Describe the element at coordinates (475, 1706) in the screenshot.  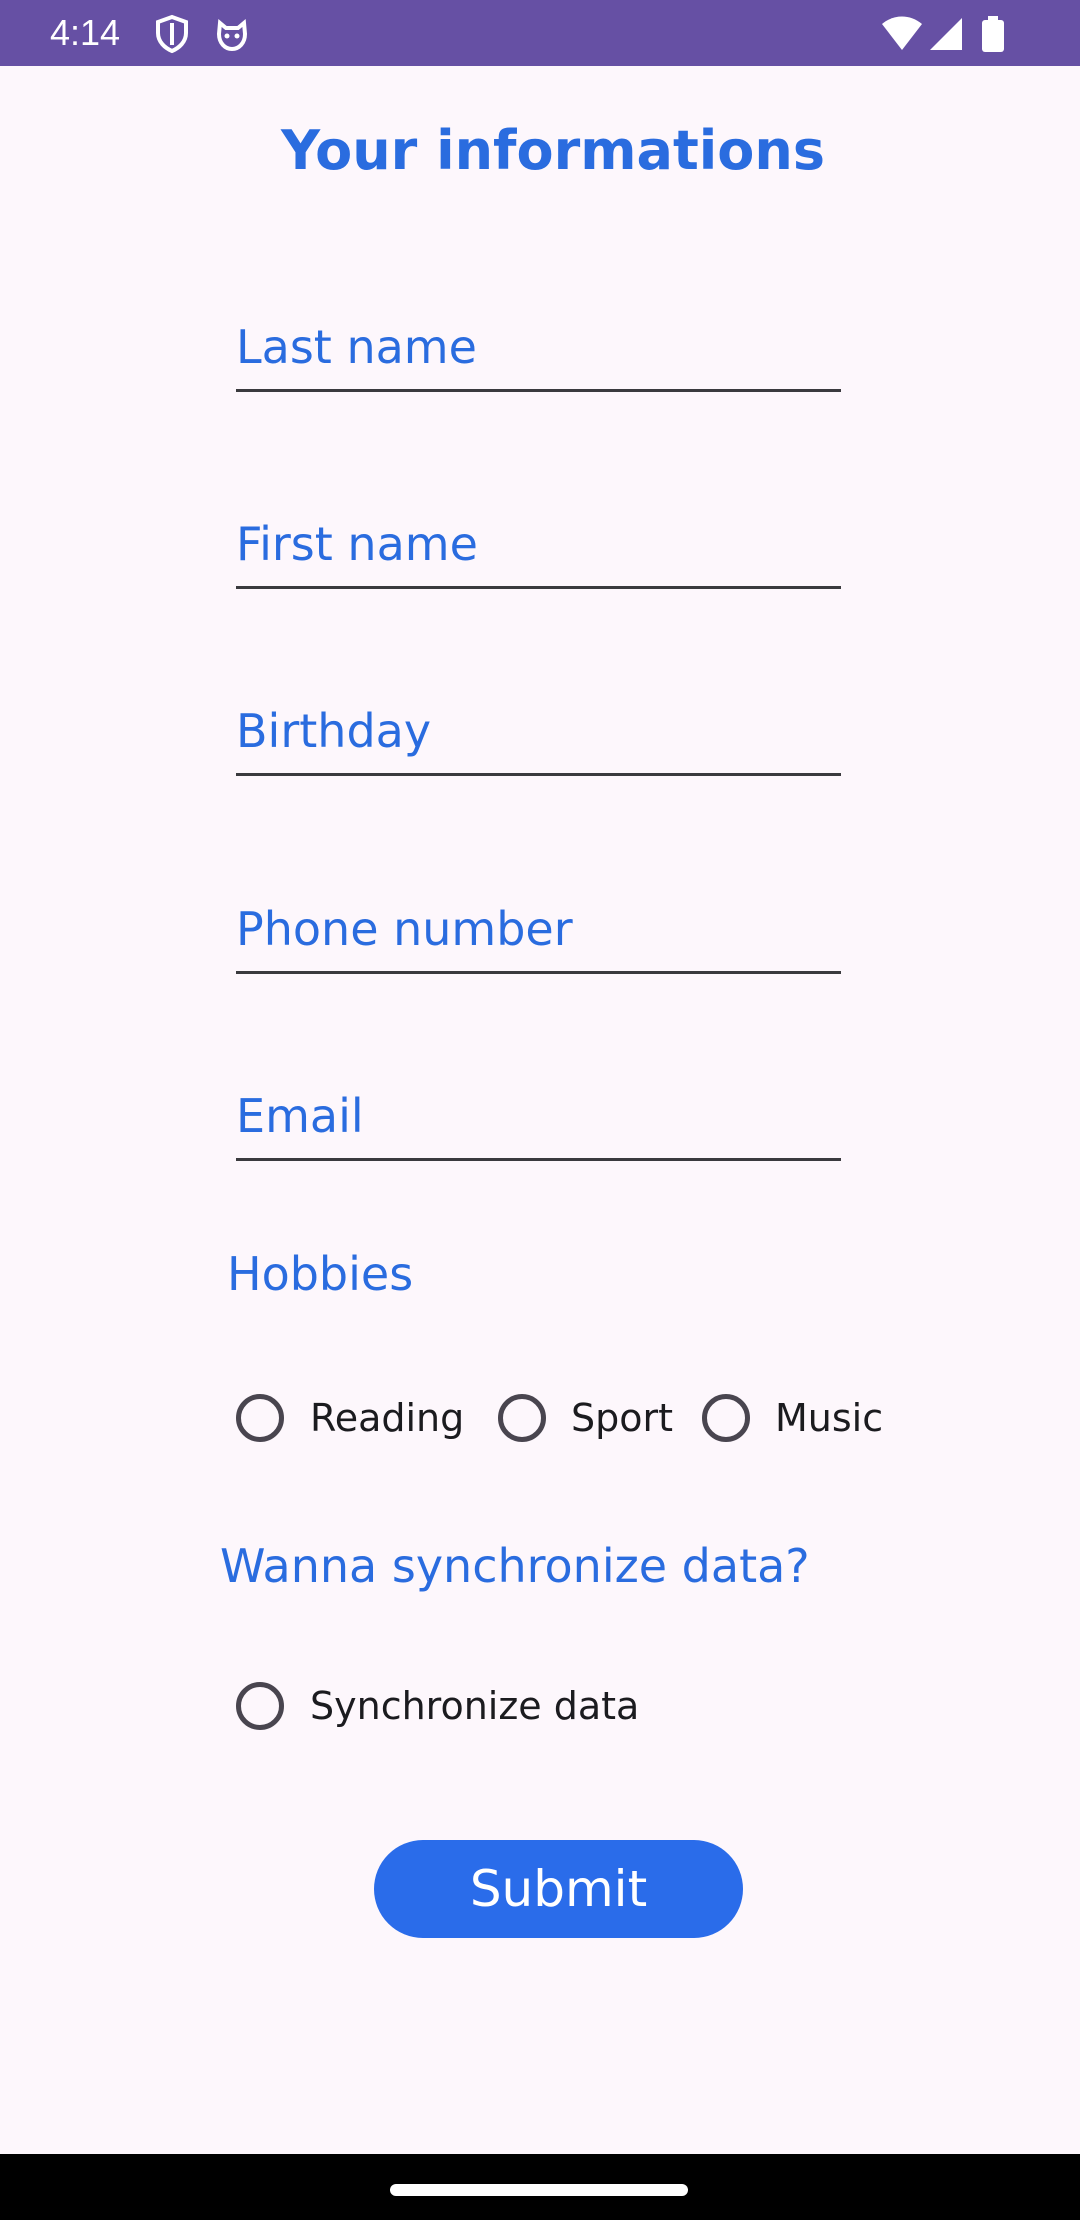
I see `sync-option-label: Synchronize data` at that location.